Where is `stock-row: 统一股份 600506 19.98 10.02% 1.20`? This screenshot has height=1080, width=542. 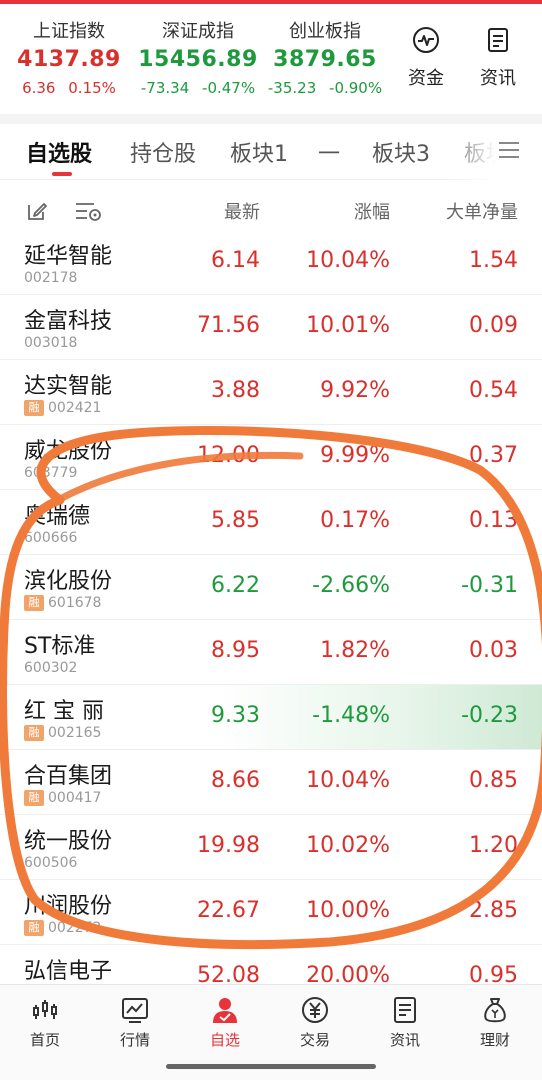
stock-row: 统一股份 600506 19.98 10.02% 1.20 is located at coordinates (271, 847).